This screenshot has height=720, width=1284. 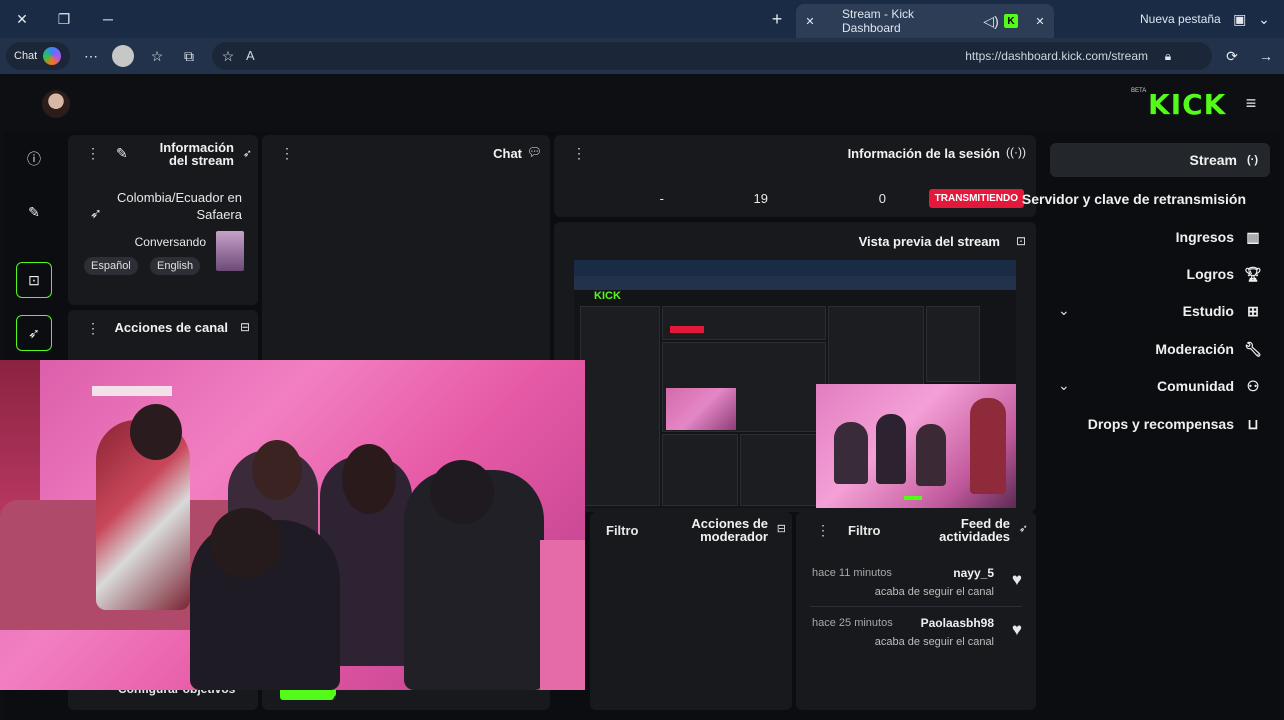 What do you see at coordinates (991, 21) in the screenshot?
I see `audio-icon: ◁)` at bounding box center [991, 21].